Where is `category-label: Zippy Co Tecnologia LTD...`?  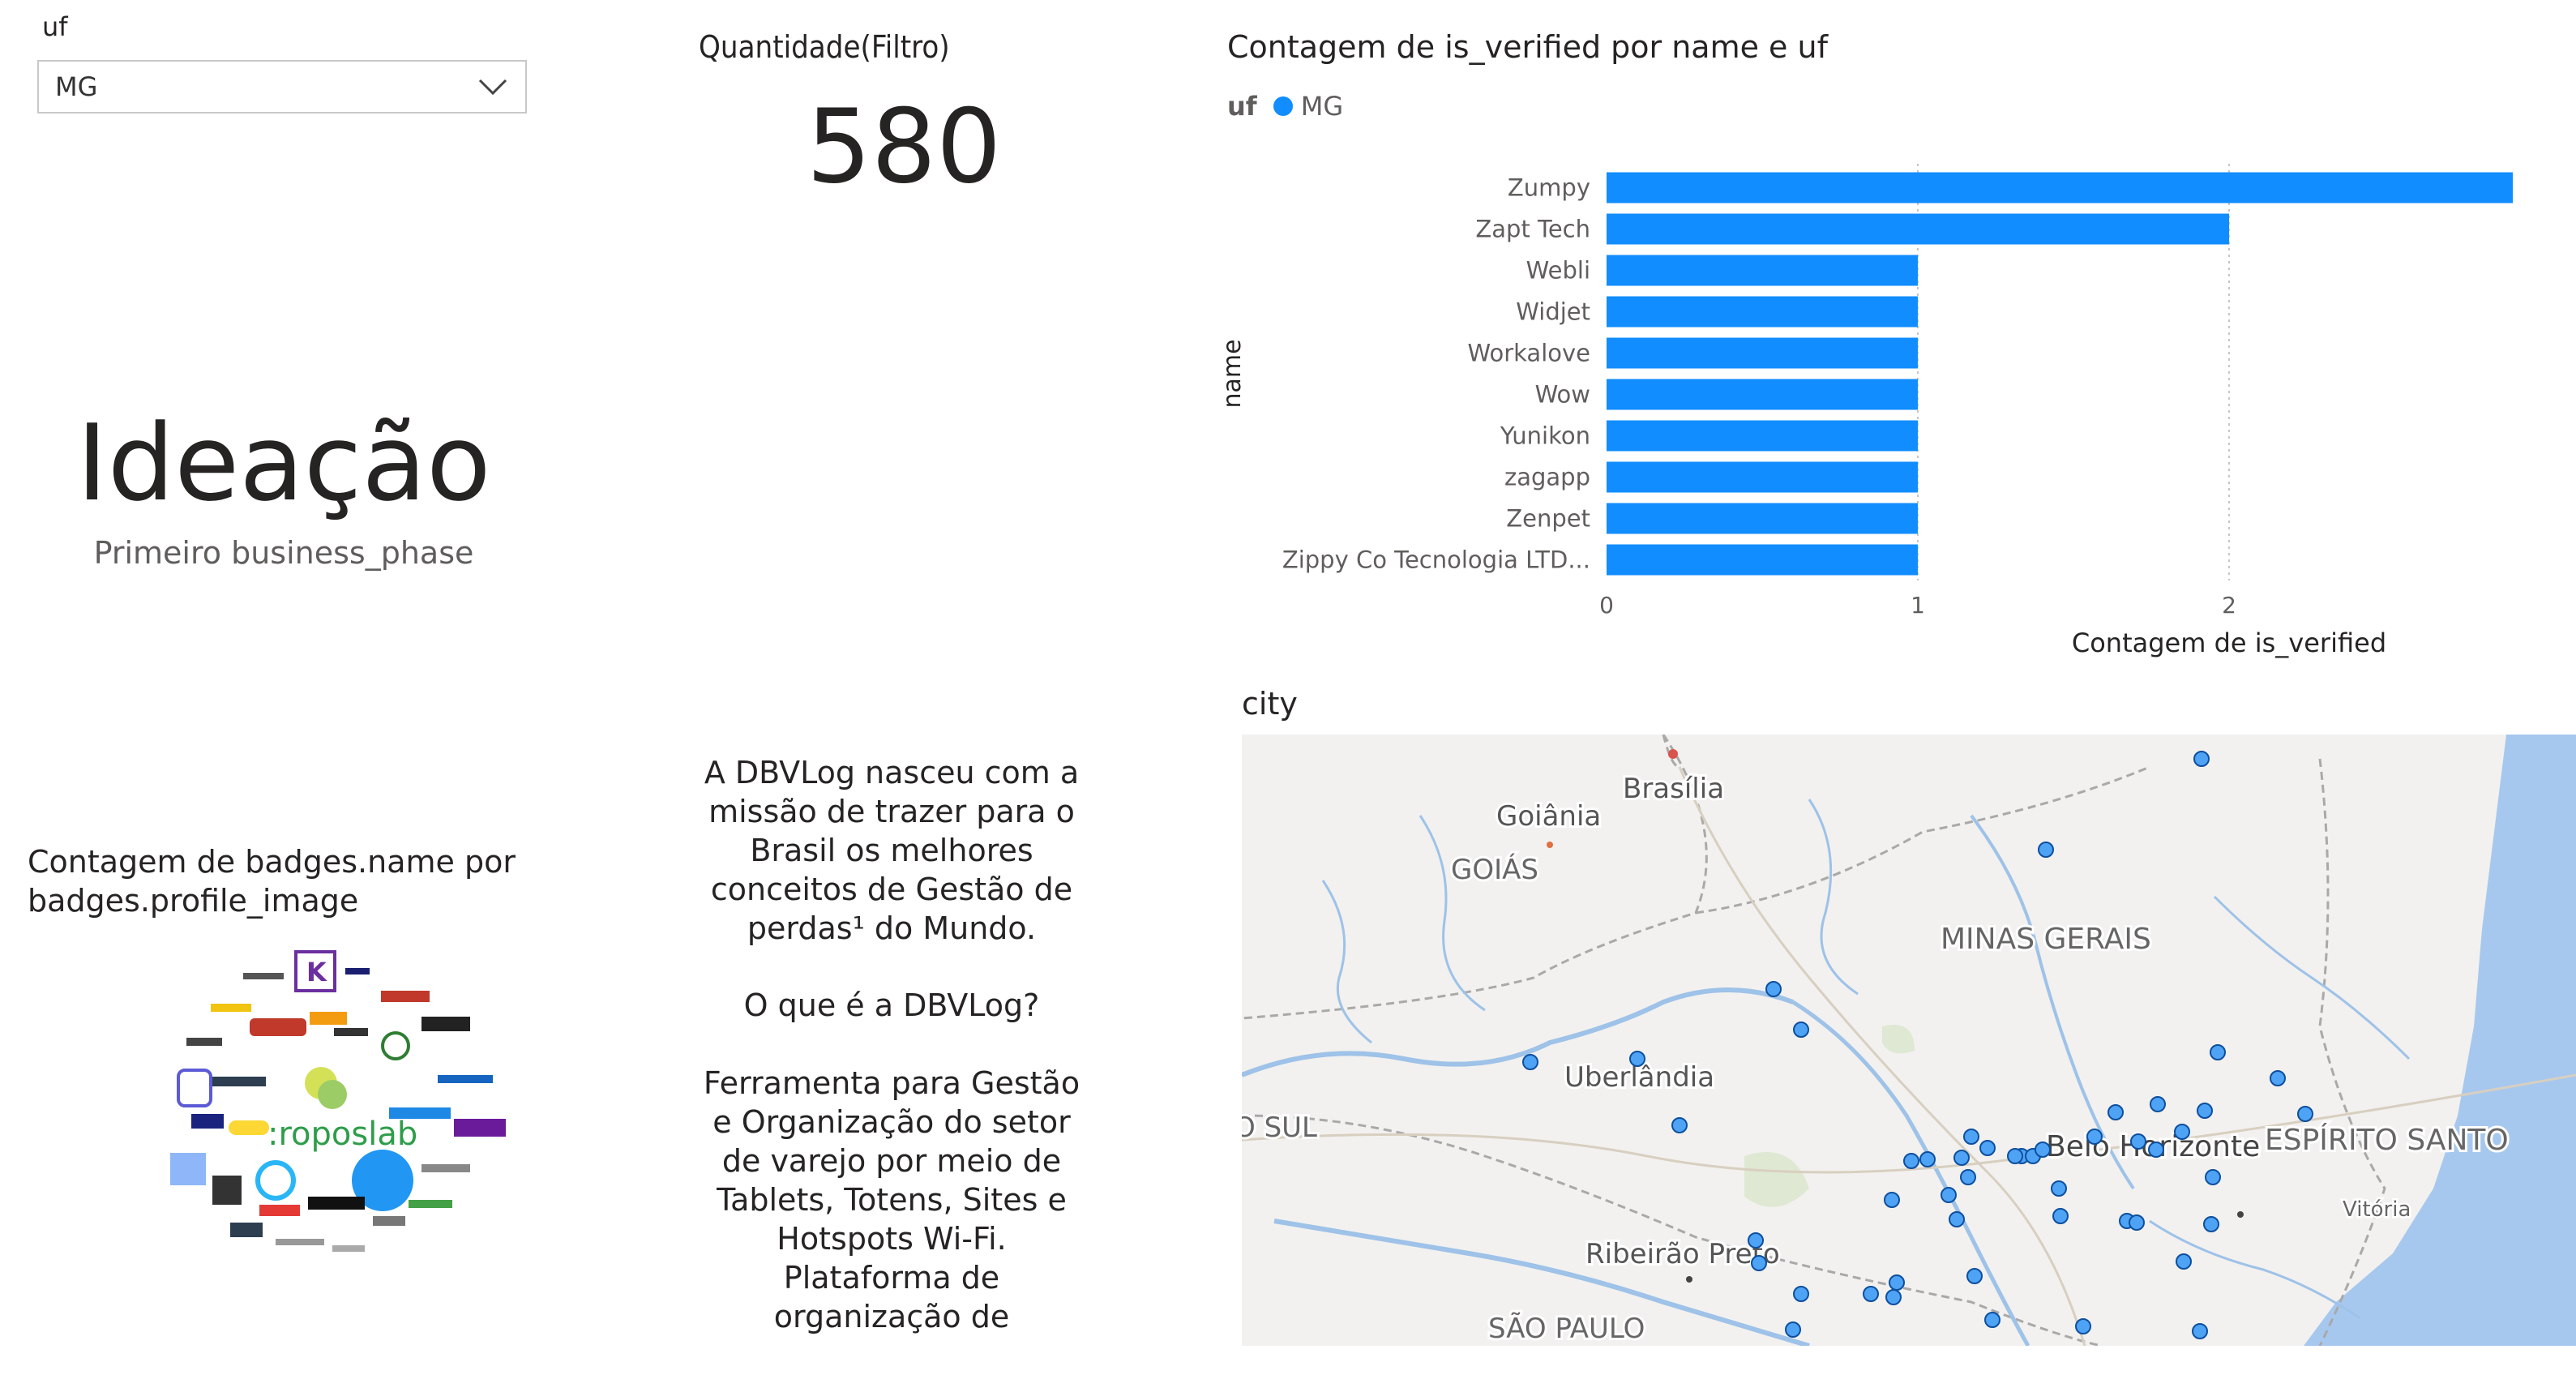
category-label: Zippy Co Tecnologia LTD... is located at coordinates (1436, 560).